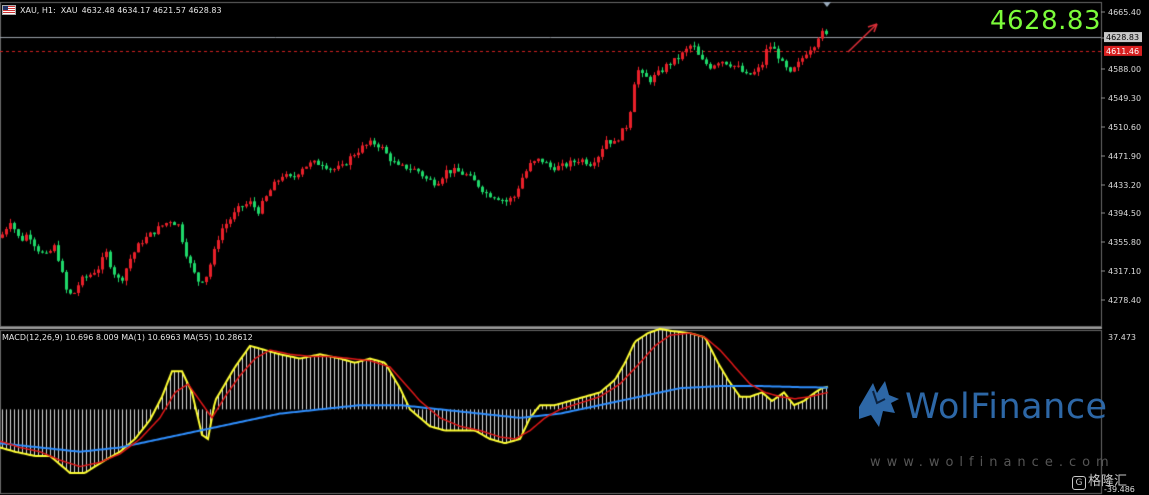 This screenshot has height=495, width=1149. I want to click on corner-text: 格隆汇, so click(1108, 481).